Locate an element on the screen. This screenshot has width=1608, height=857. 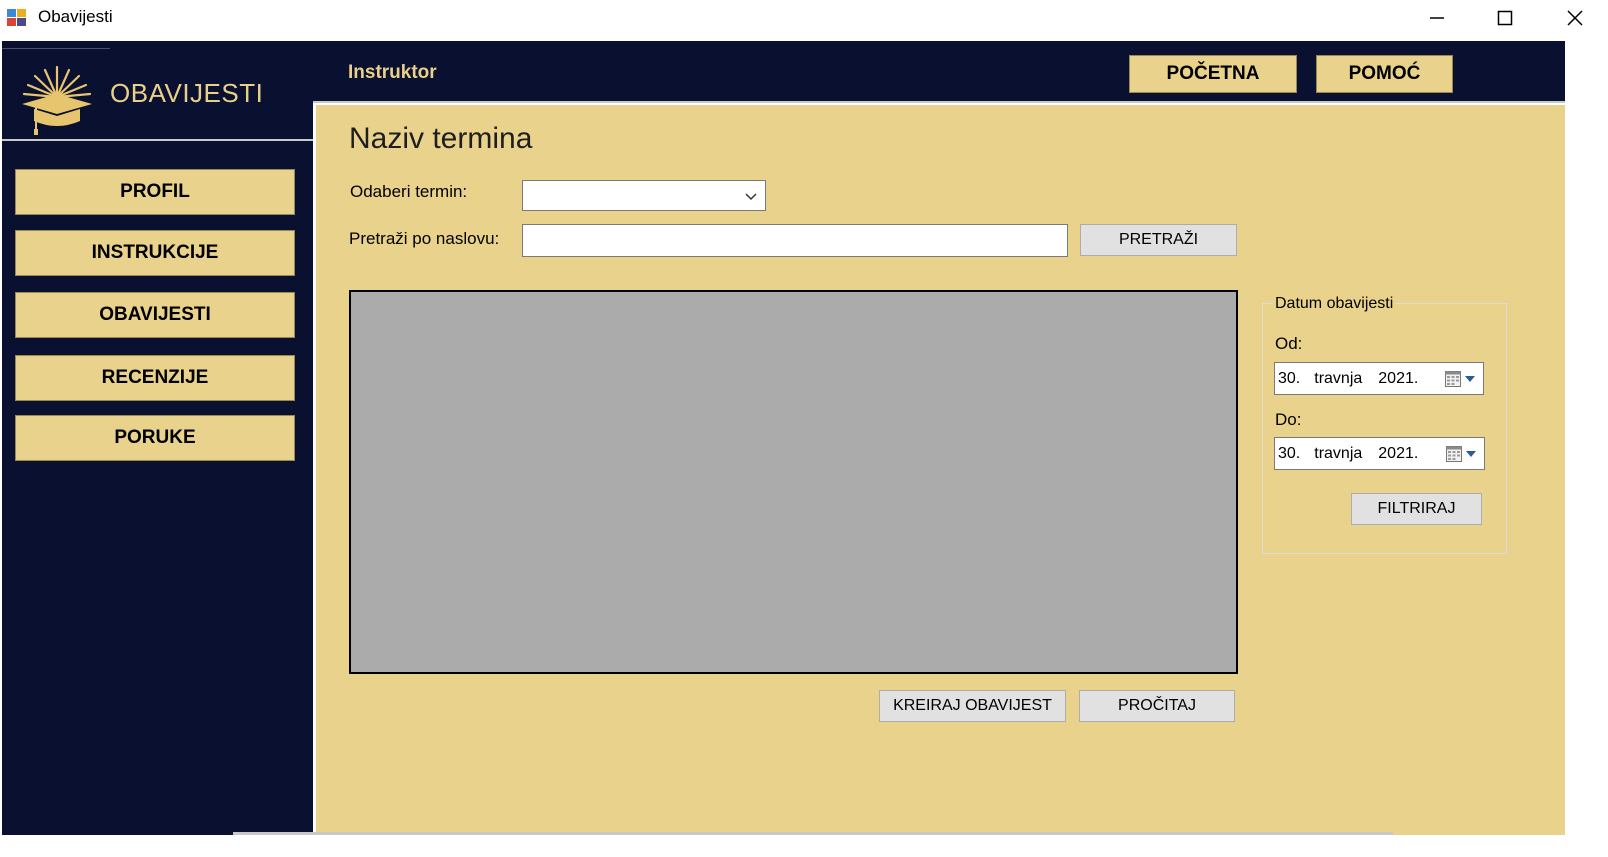
term-select is located at coordinates (644, 195).